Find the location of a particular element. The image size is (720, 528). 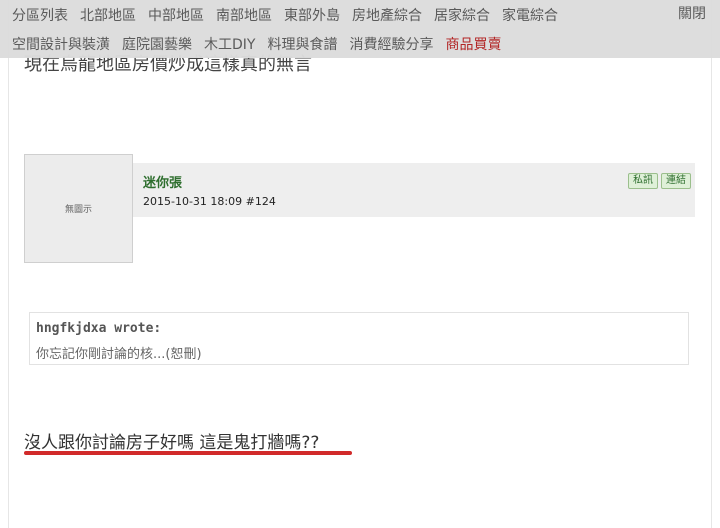

menu-item-home: 居家綜合 is located at coordinates (462, 15).